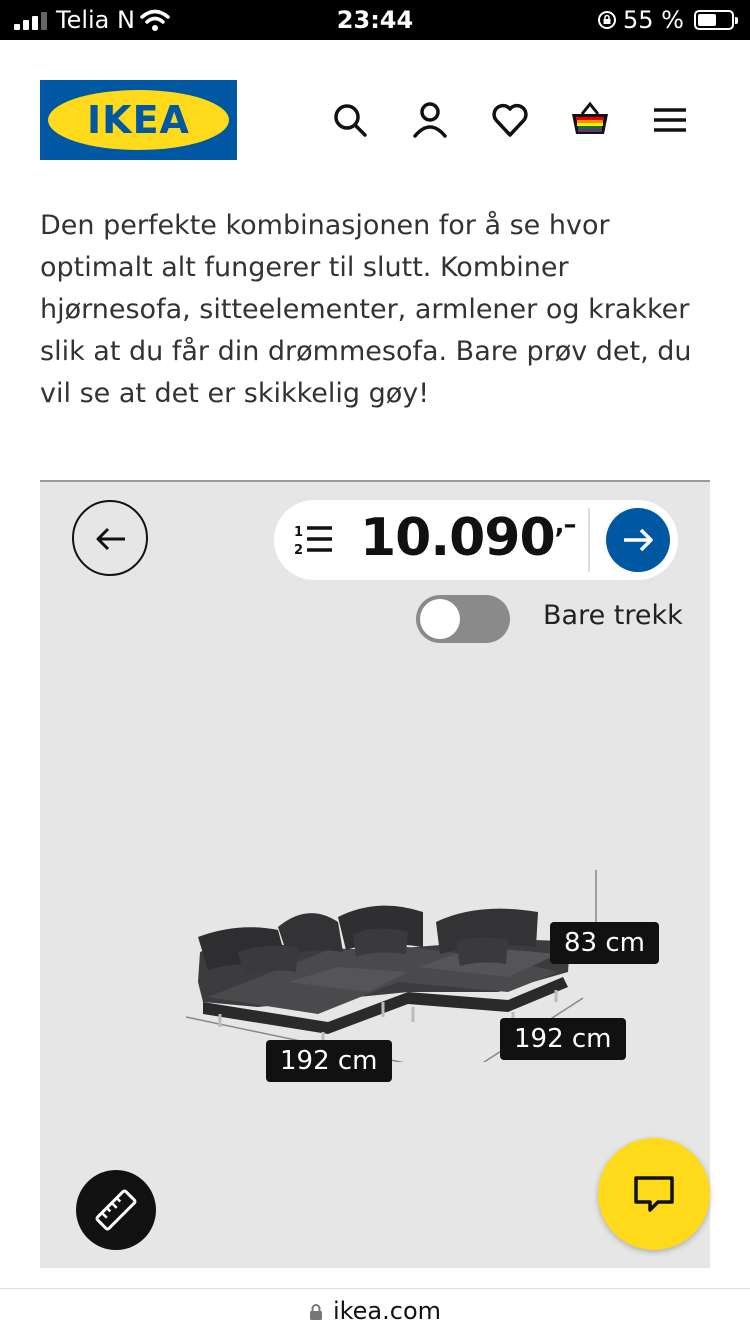 The width and height of the screenshot is (750, 1335). Describe the element at coordinates (387, 1311) in the screenshot. I see `url-text: ikea.com` at that location.